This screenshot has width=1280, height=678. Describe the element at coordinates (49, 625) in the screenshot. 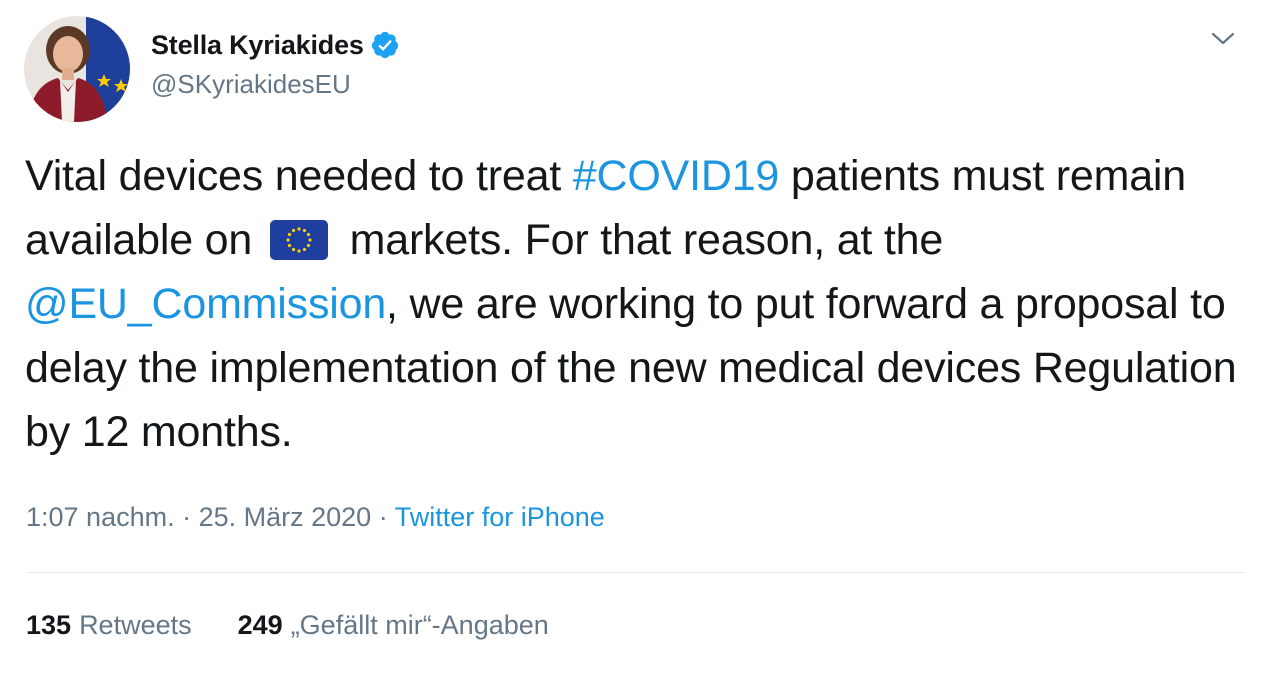

I see `retweets-count: 135` at that location.